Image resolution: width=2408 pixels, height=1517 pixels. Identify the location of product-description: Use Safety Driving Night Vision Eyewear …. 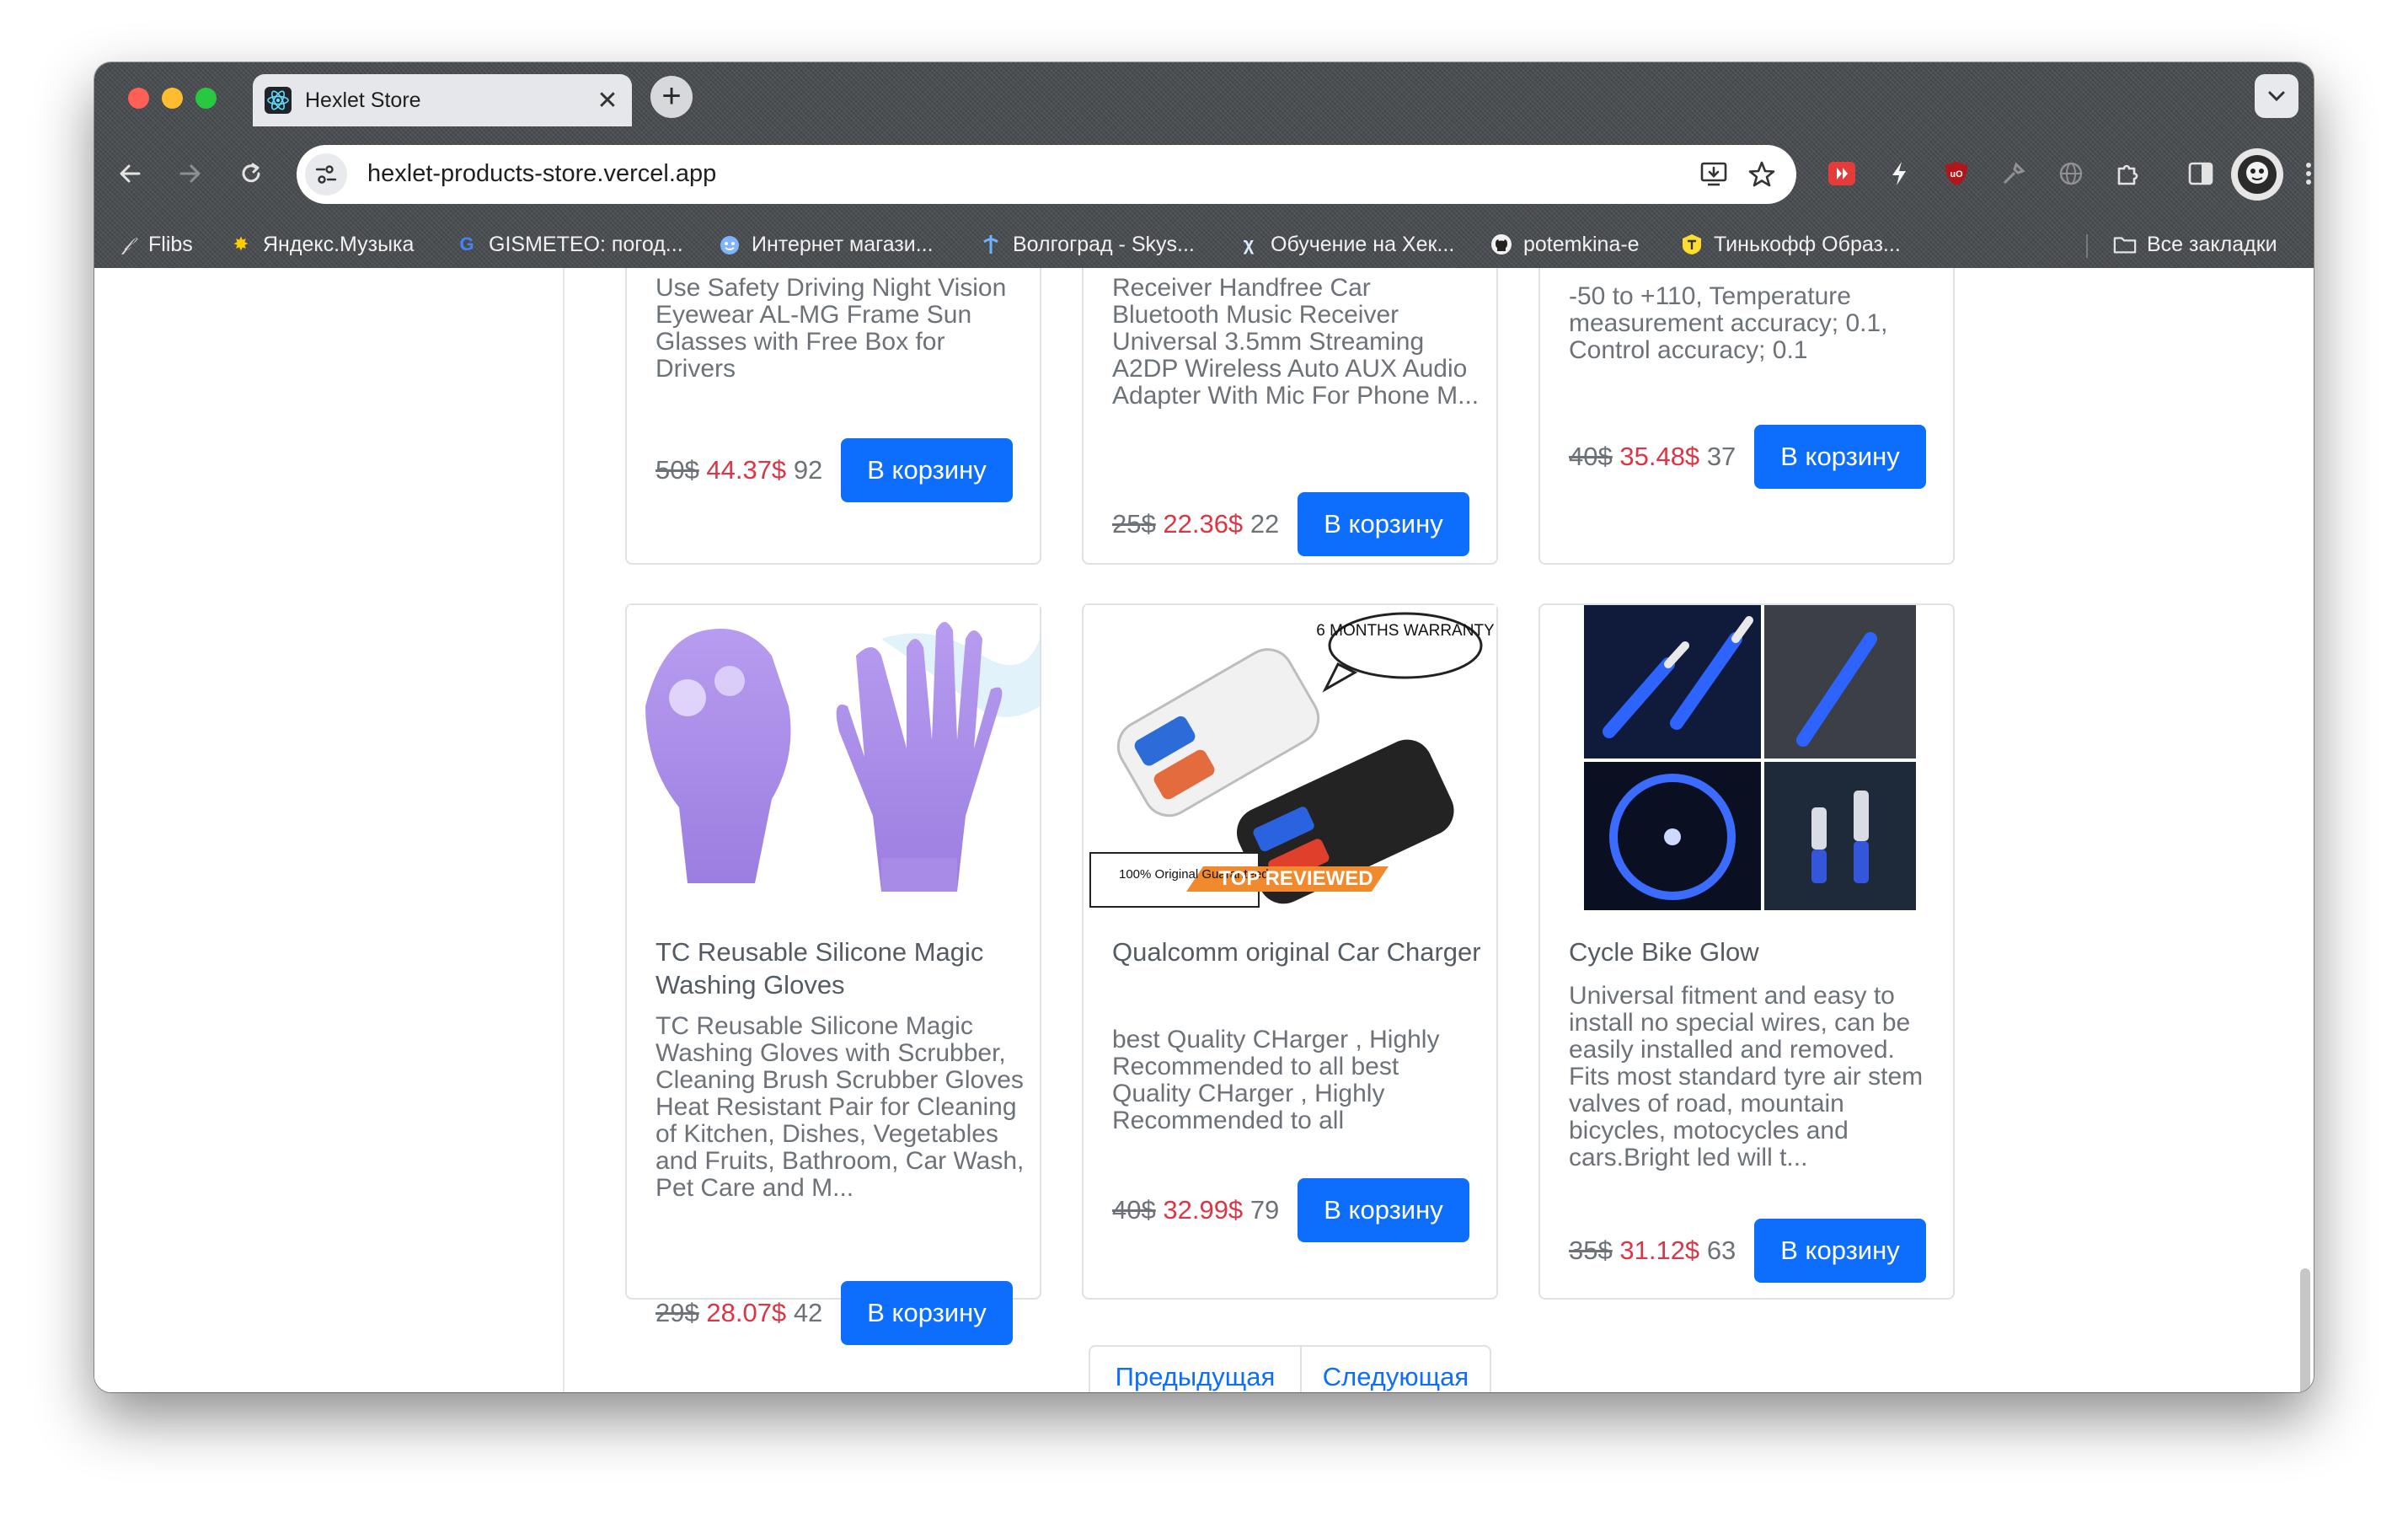
(831, 328).